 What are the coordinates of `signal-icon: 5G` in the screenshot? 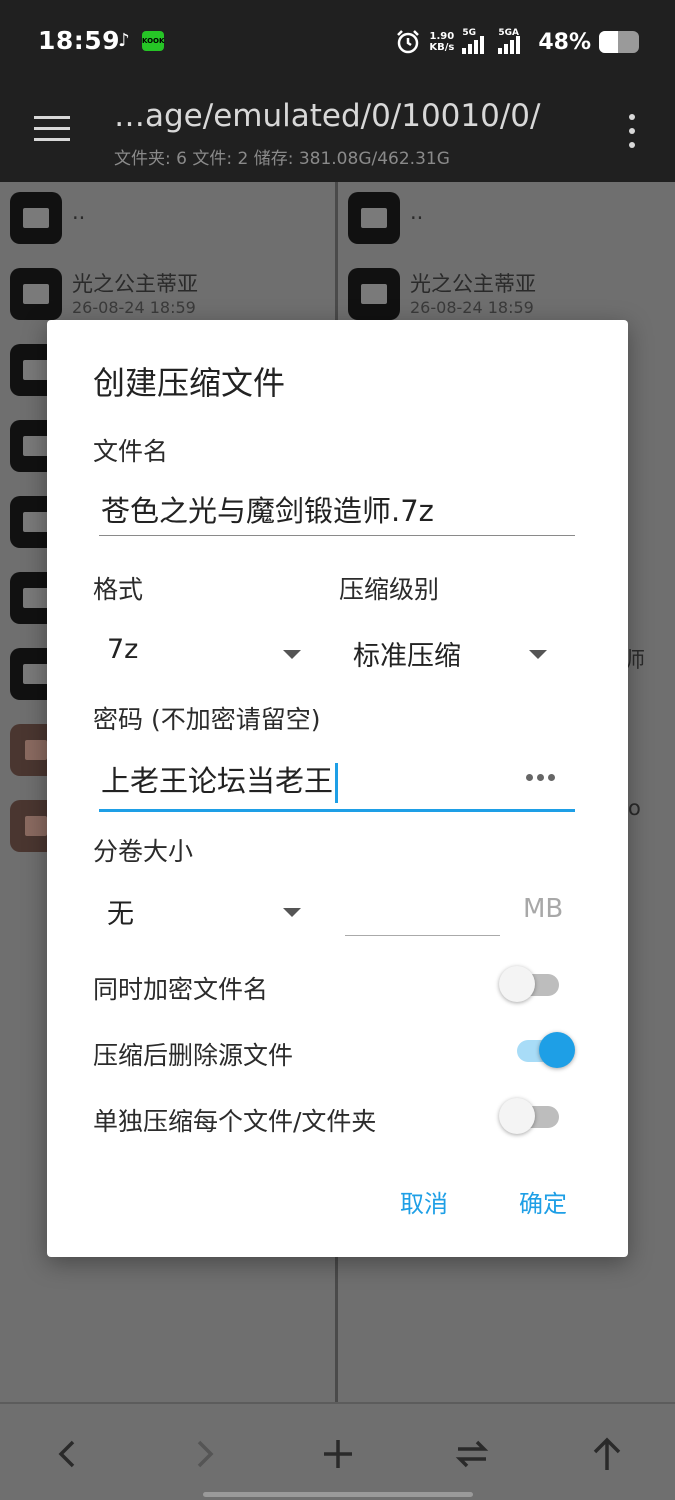 It's located at (476, 41).